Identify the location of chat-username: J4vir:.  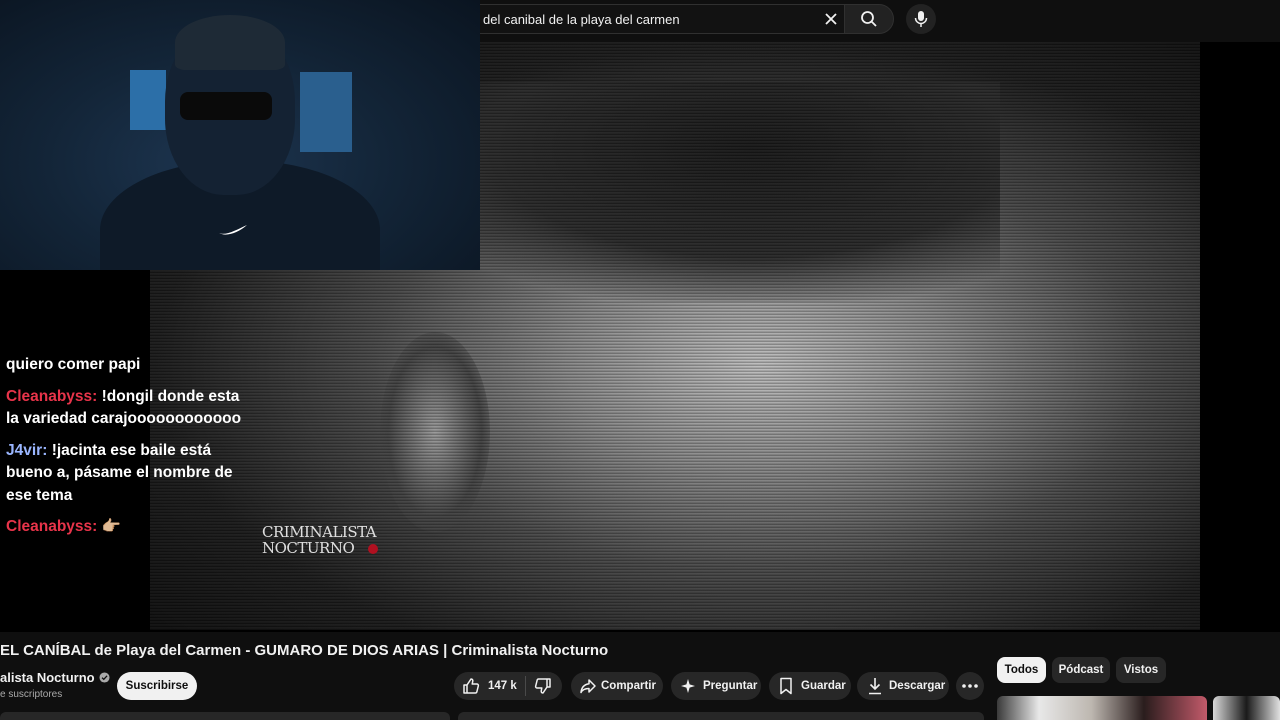
(27, 450).